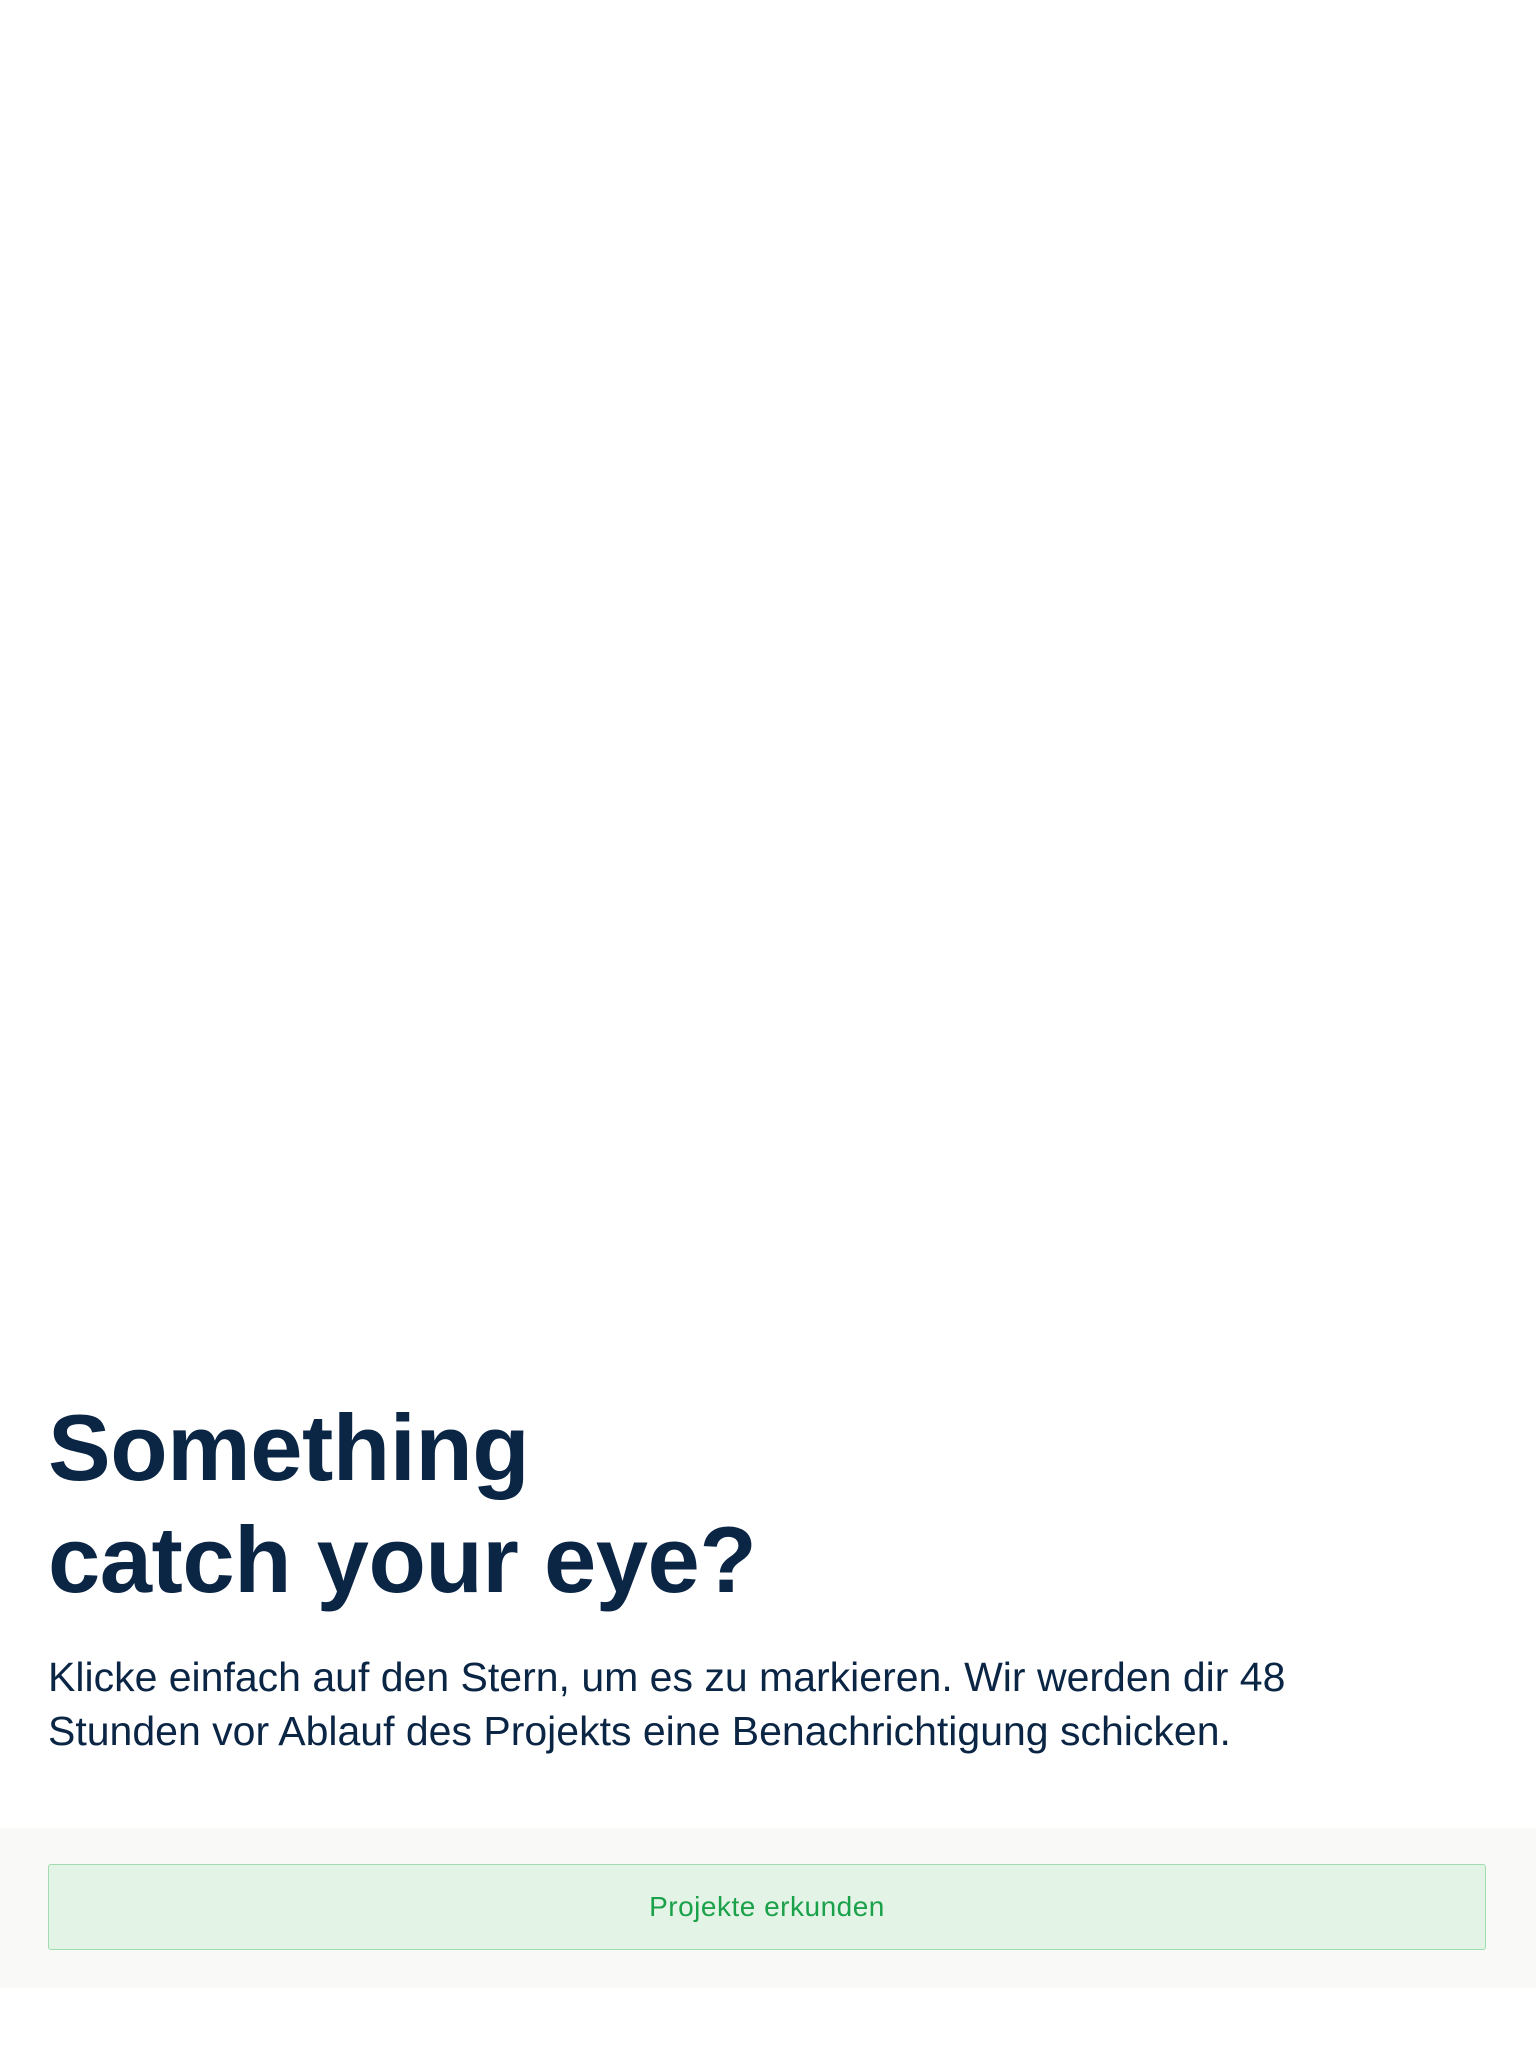 This screenshot has width=1536, height=2048. What do you see at coordinates (768, 1504) in the screenshot?
I see `onboarding-headline: Something catch your eye?` at bounding box center [768, 1504].